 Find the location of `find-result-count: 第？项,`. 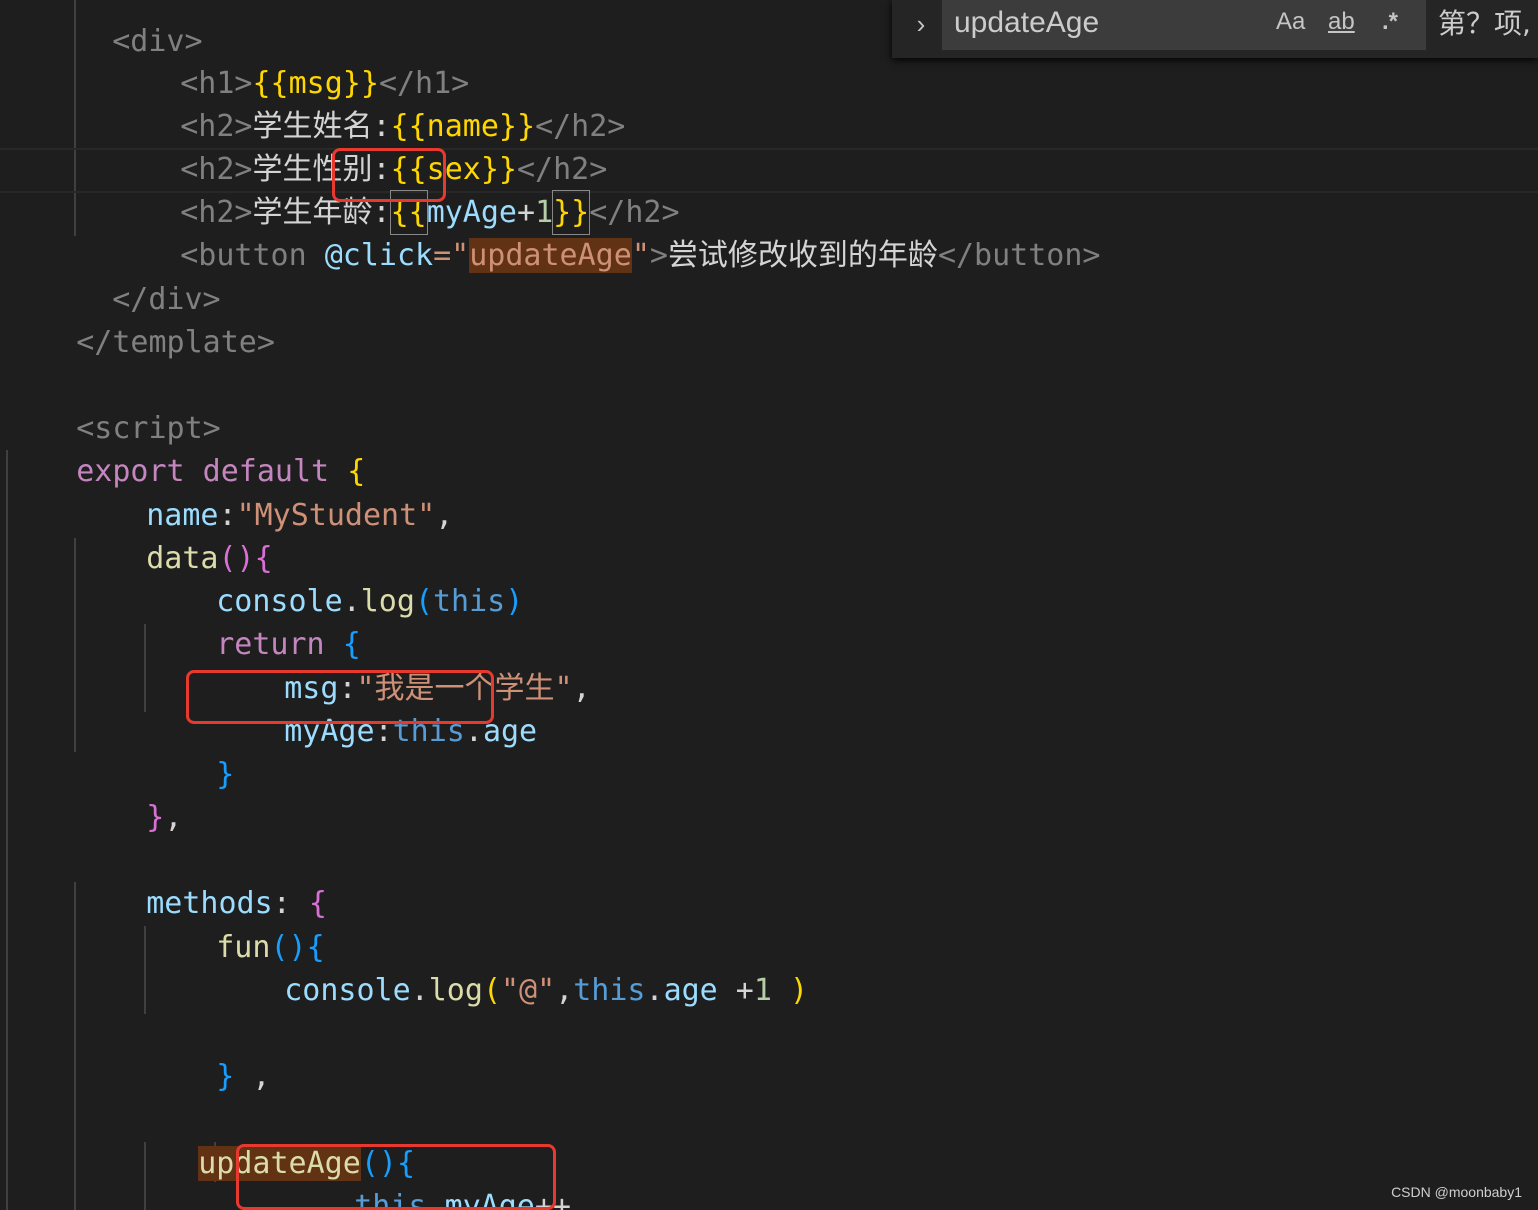

find-result-count: 第？项, is located at coordinates (1484, 23).